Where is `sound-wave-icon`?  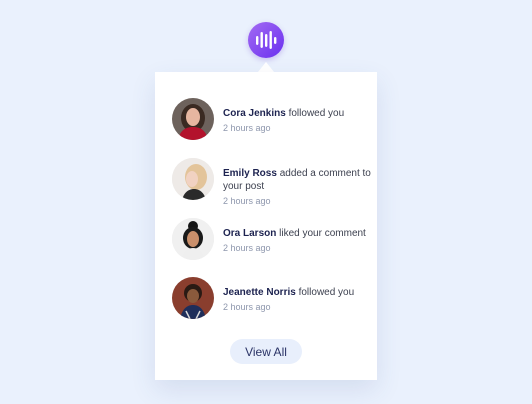
sound-wave-icon is located at coordinates (266, 40).